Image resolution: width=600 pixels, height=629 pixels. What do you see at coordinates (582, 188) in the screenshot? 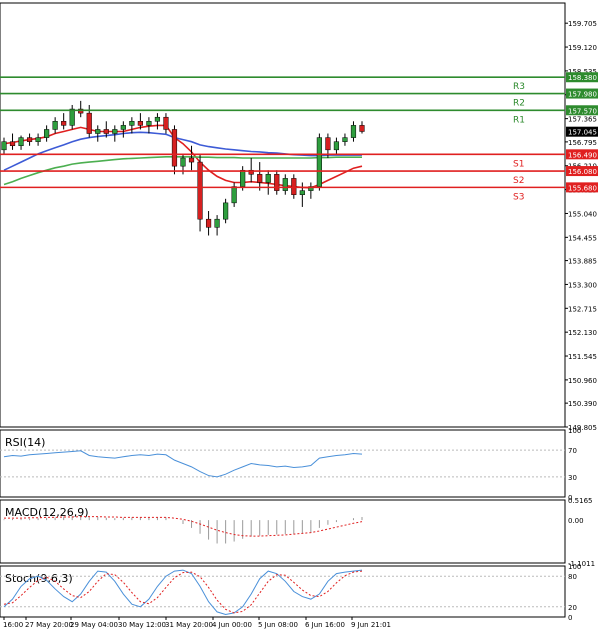
I see `level-price-label: 155.680` at bounding box center [582, 188].